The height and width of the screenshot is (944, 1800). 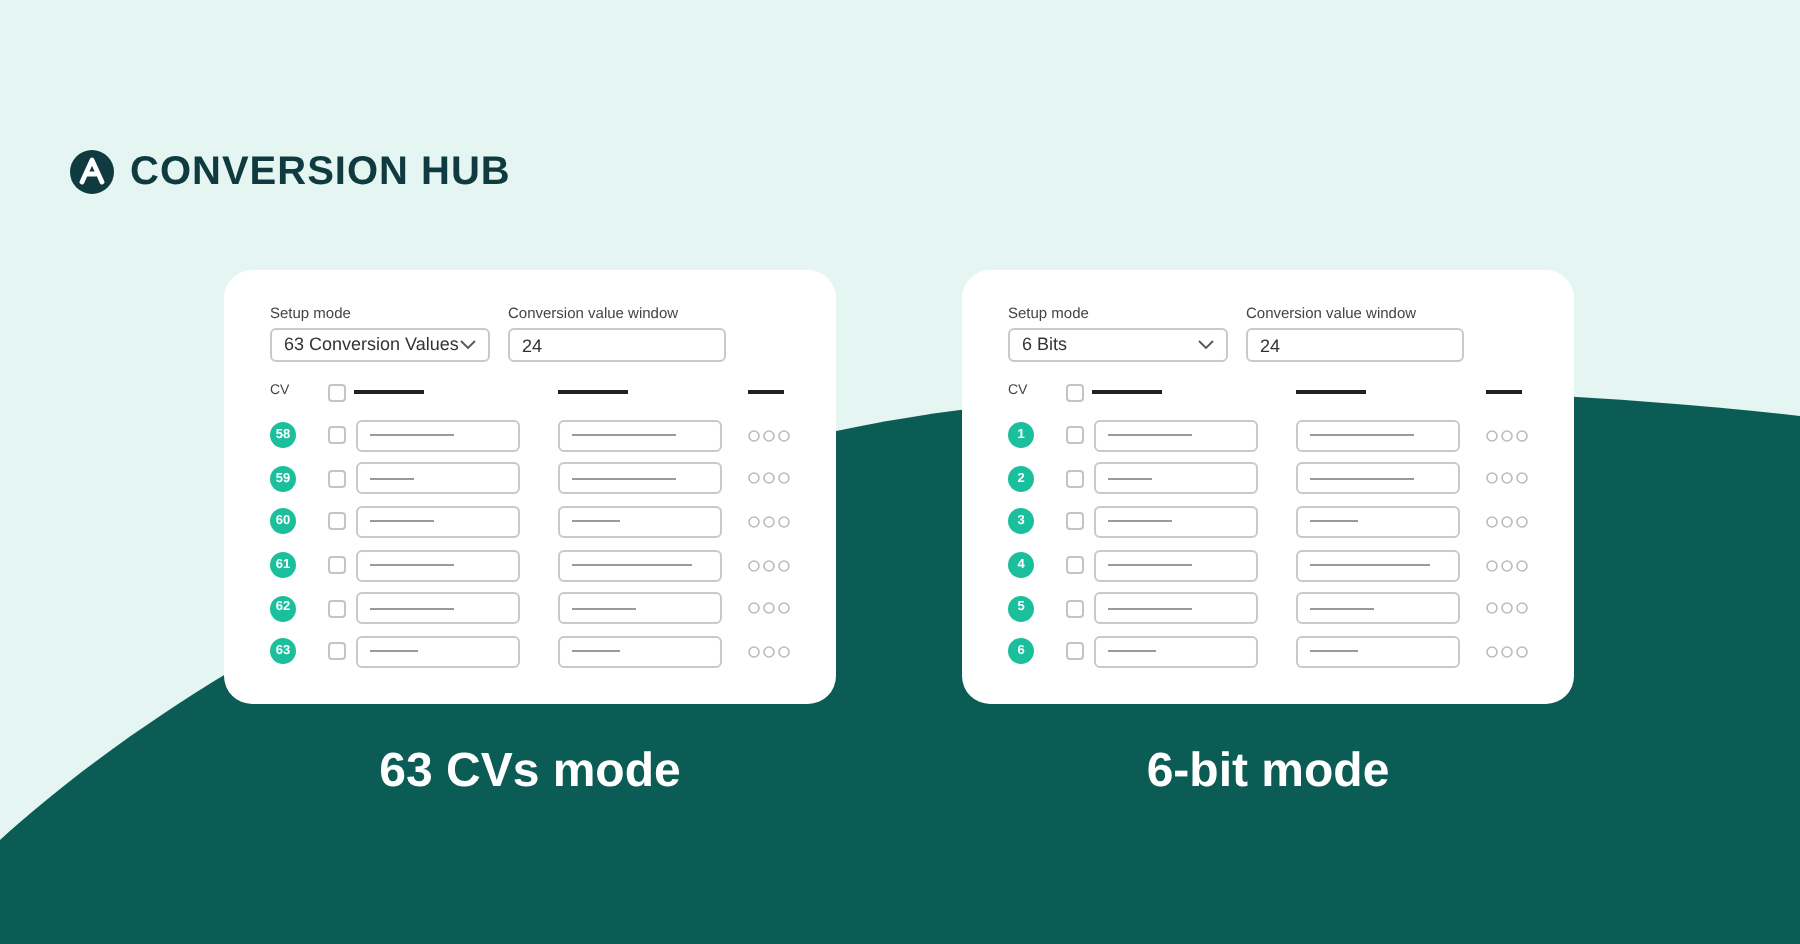 What do you see at coordinates (380, 345) in the screenshot?
I see `setup-mode-dropdown: 63 Conversion Values` at bounding box center [380, 345].